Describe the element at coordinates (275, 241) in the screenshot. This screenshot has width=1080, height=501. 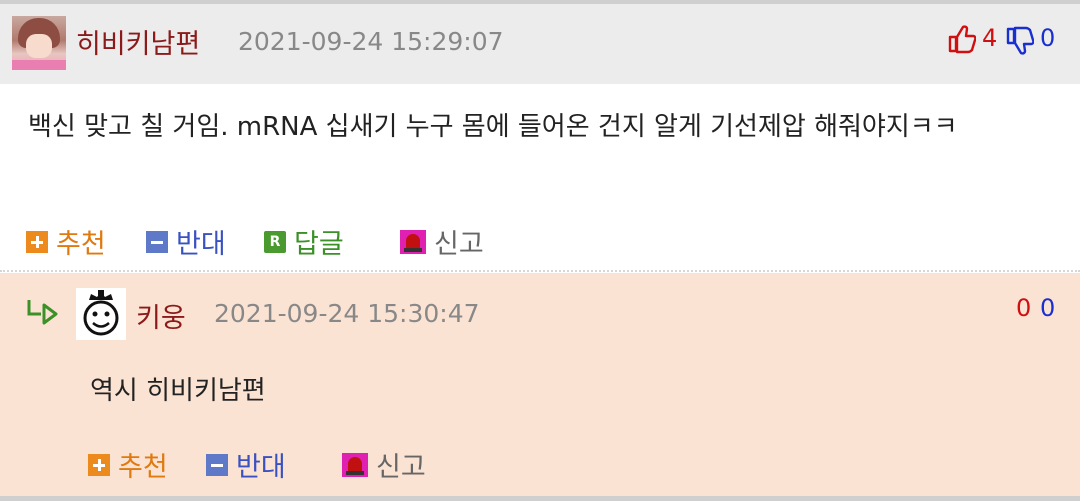
I see `reply-icon: R` at that location.